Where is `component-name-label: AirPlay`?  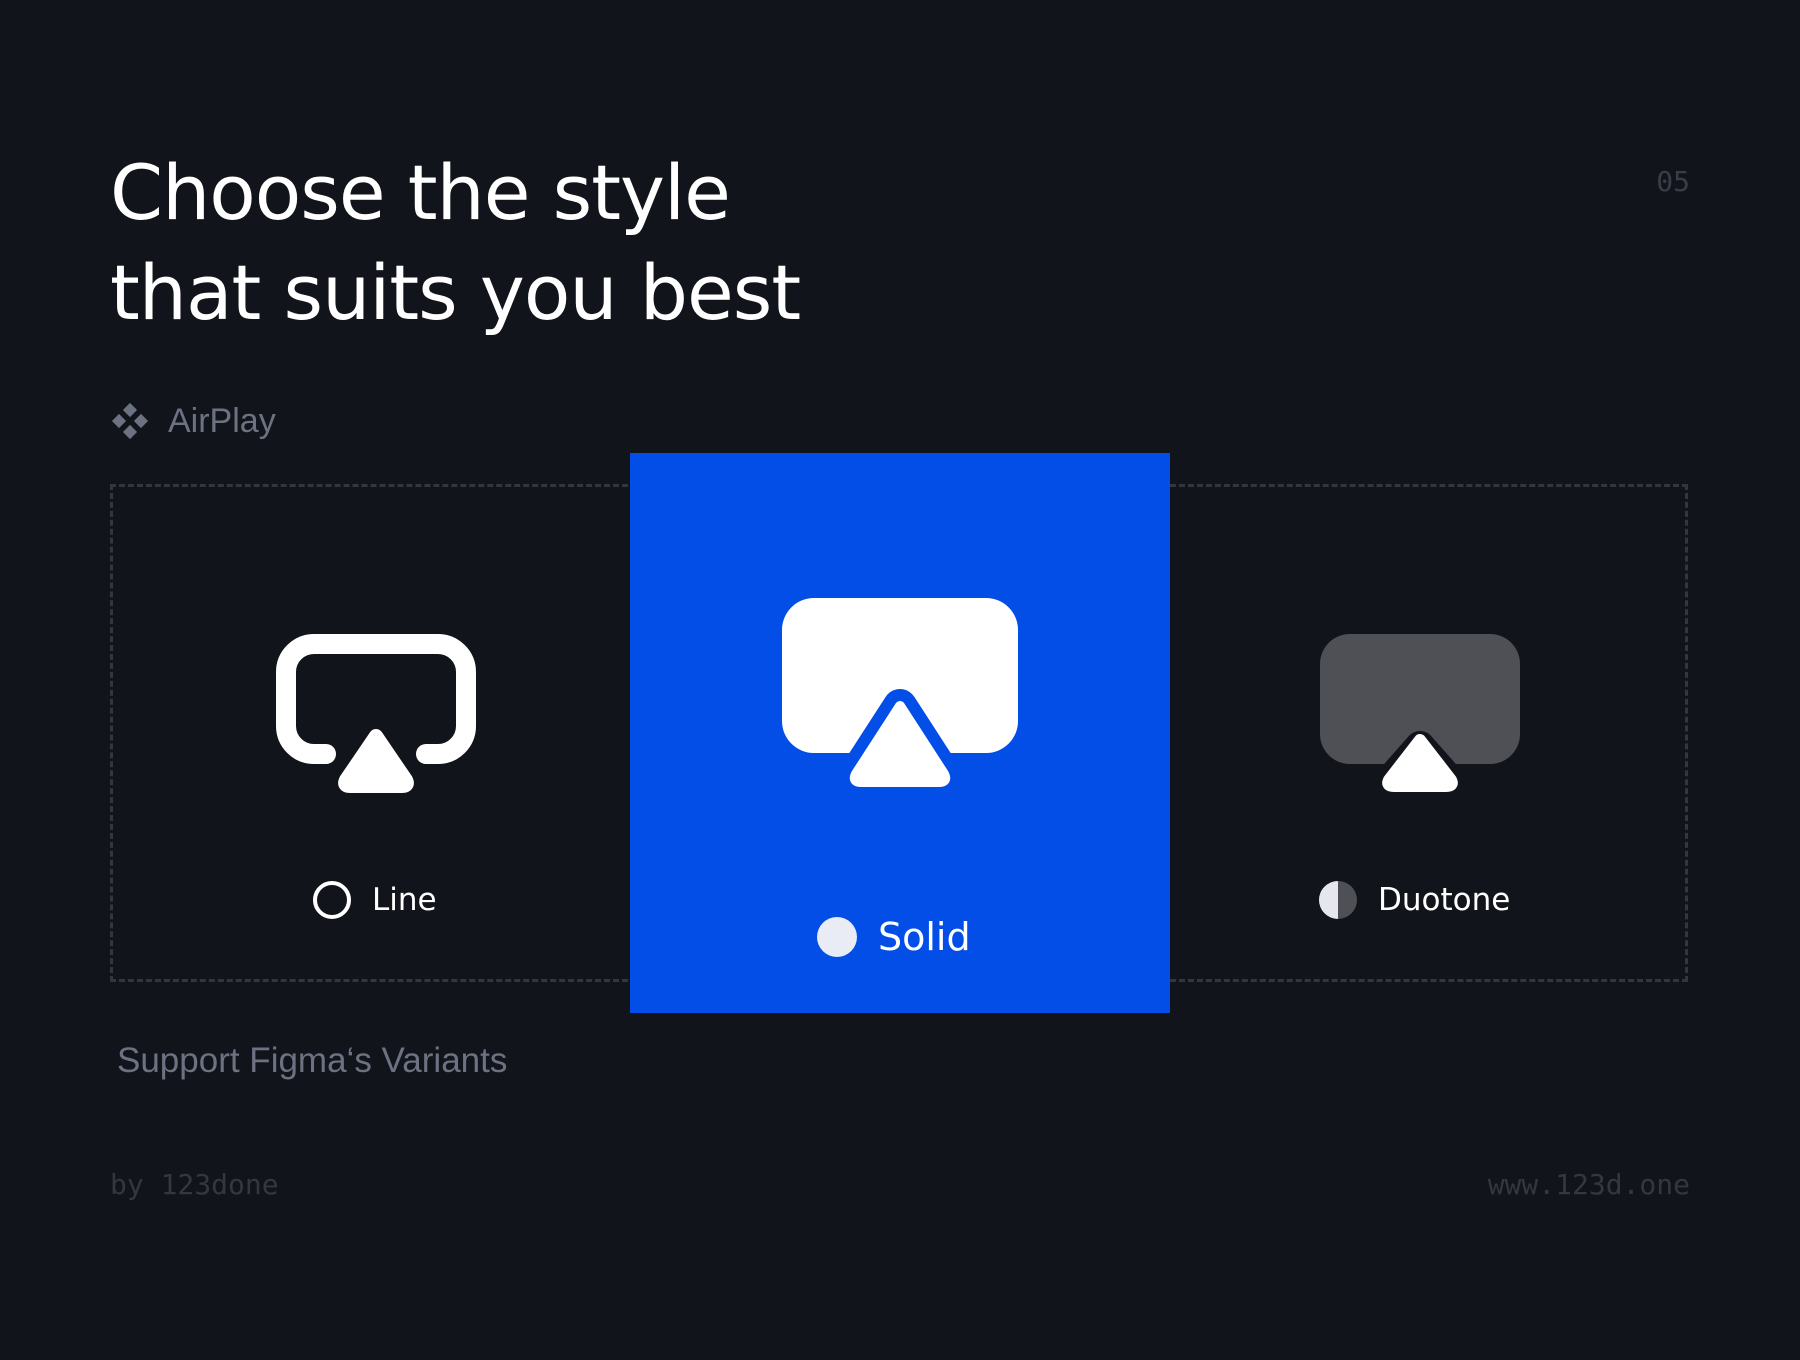
component-name-label: AirPlay is located at coordinates (222, 420).